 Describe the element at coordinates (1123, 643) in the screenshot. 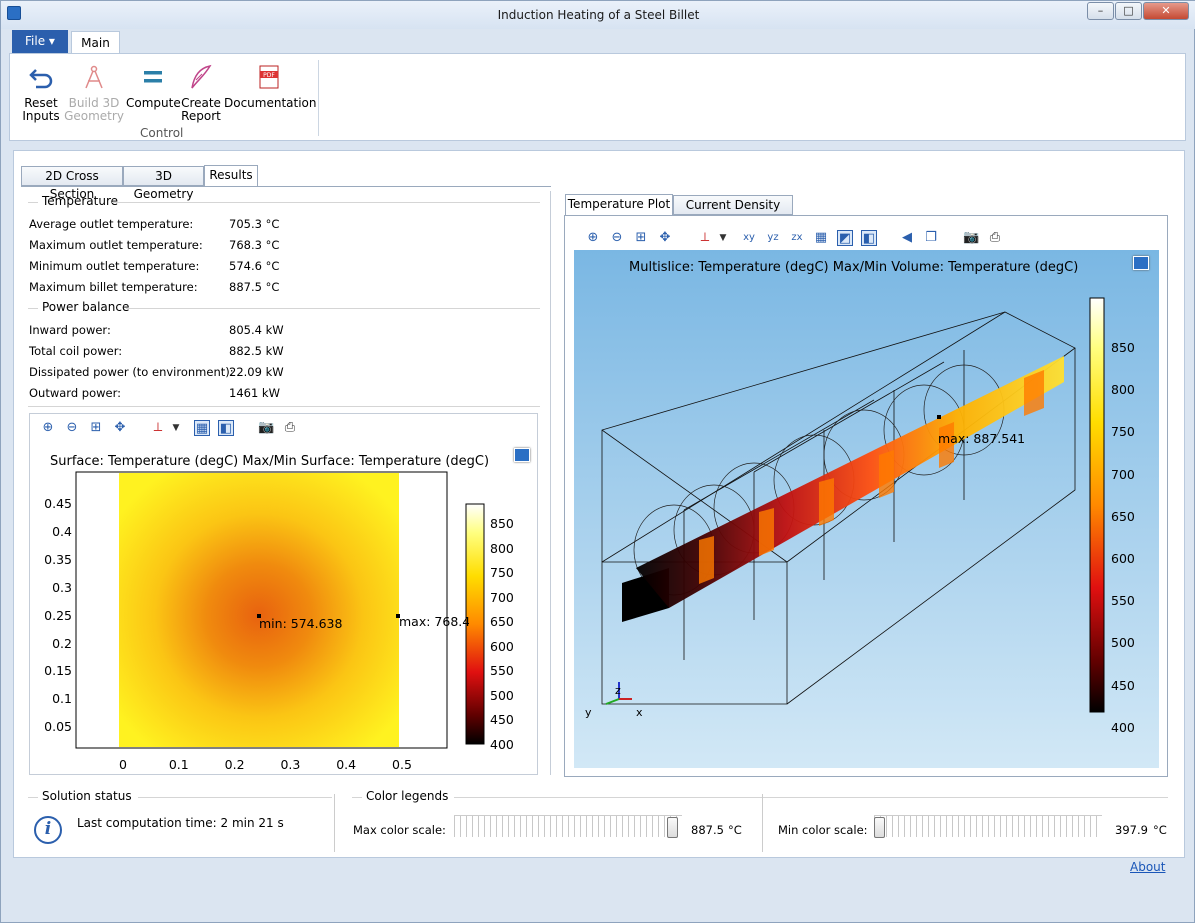

I see `colorbar-3d-tick-label: 500` at that location.